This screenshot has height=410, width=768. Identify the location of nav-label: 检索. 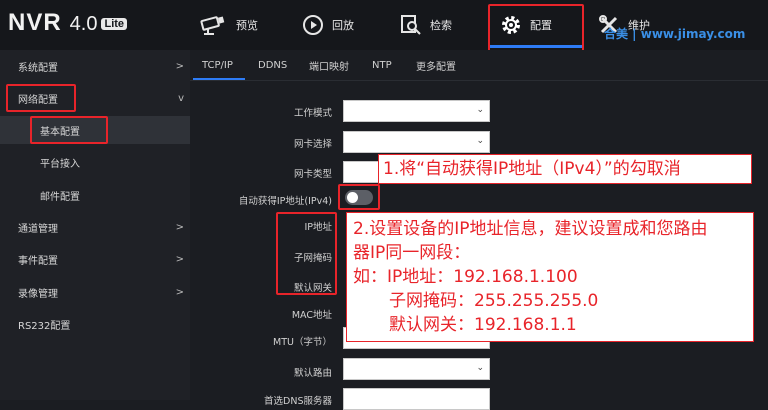
(441, 25).